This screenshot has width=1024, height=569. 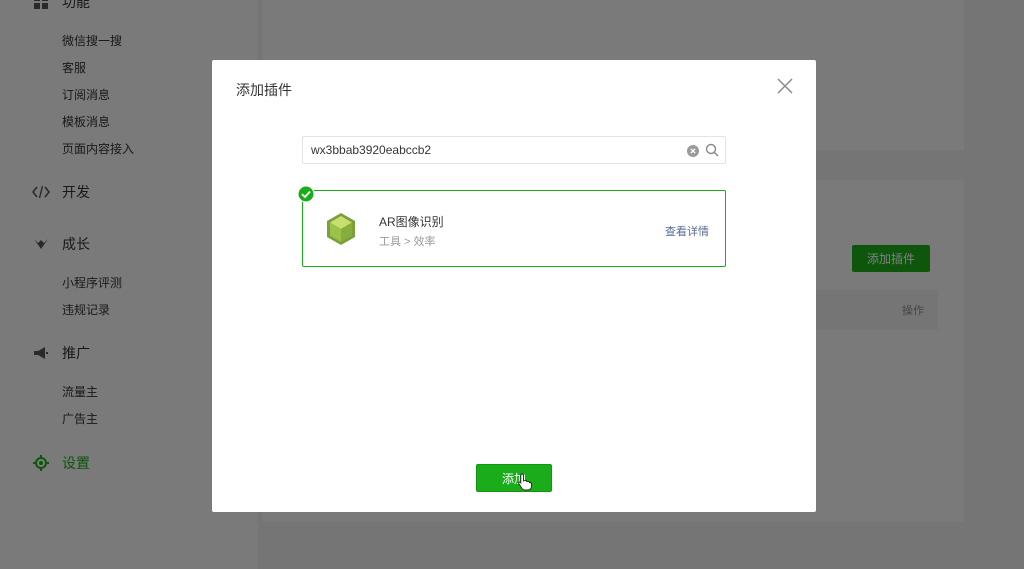 What do you see at coordinates (687, 231) in the screenshot?
I see `view-details-link: 查看详情` at bounding box center [687, 231].